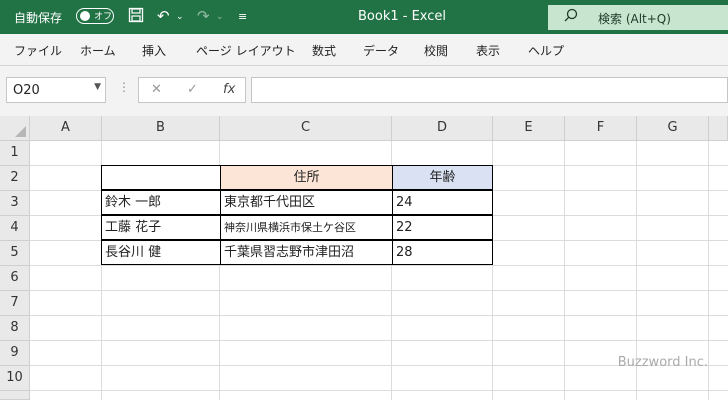 The image size is (728, 400). I want to click on column-header-c: C, so click(306, 128).